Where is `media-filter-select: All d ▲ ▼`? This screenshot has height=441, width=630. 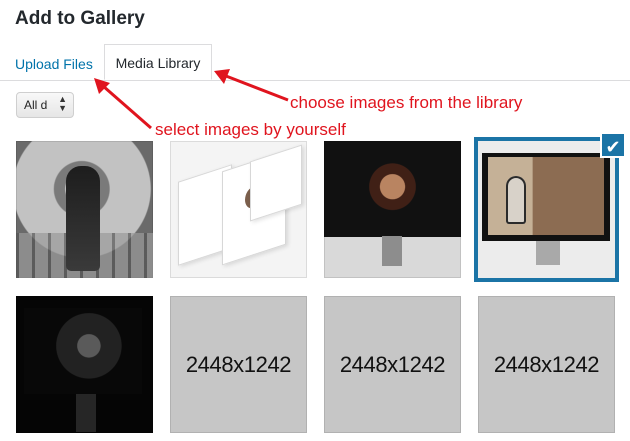 media-filter-select: All d ▲ ▼ is located at coordinates (45, 105).